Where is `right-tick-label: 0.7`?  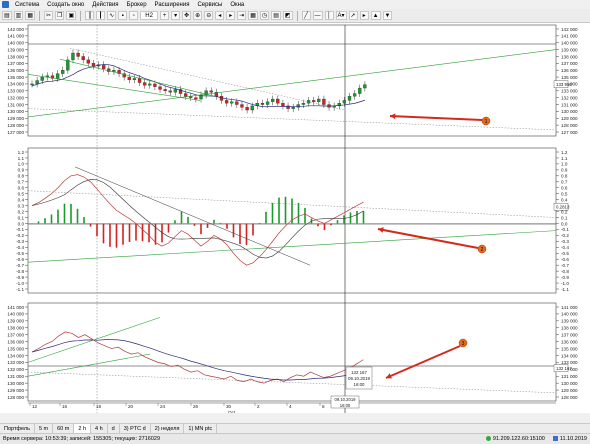 right-tick-label: 0.7 is located at coordinates (564, 182).